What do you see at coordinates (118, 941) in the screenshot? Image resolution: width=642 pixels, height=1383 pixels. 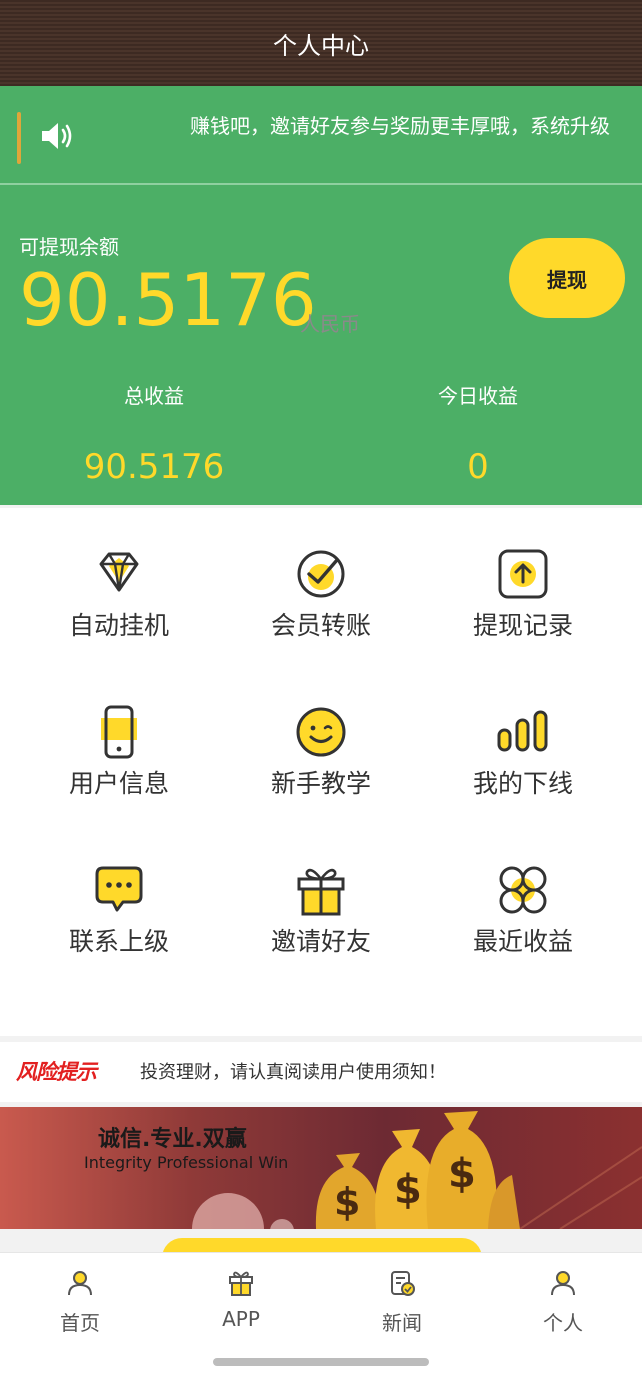 I see `grid-item-label: 联系上级` at bounding box center [118, 941].